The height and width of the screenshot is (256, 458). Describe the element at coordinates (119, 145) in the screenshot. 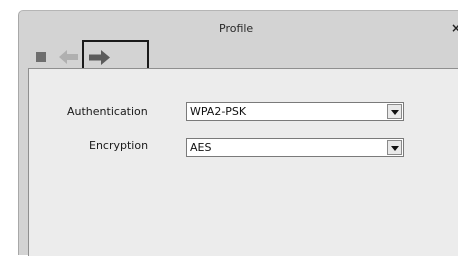

I see `encryption-label: Encryption` at that location.